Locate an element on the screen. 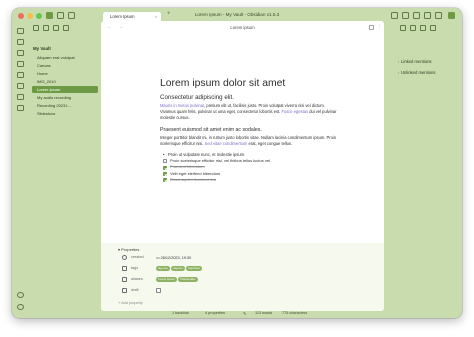 The height and width of the screenshot is (337, 474). tag-pill: tag-two is located at coordinates (178, 268).